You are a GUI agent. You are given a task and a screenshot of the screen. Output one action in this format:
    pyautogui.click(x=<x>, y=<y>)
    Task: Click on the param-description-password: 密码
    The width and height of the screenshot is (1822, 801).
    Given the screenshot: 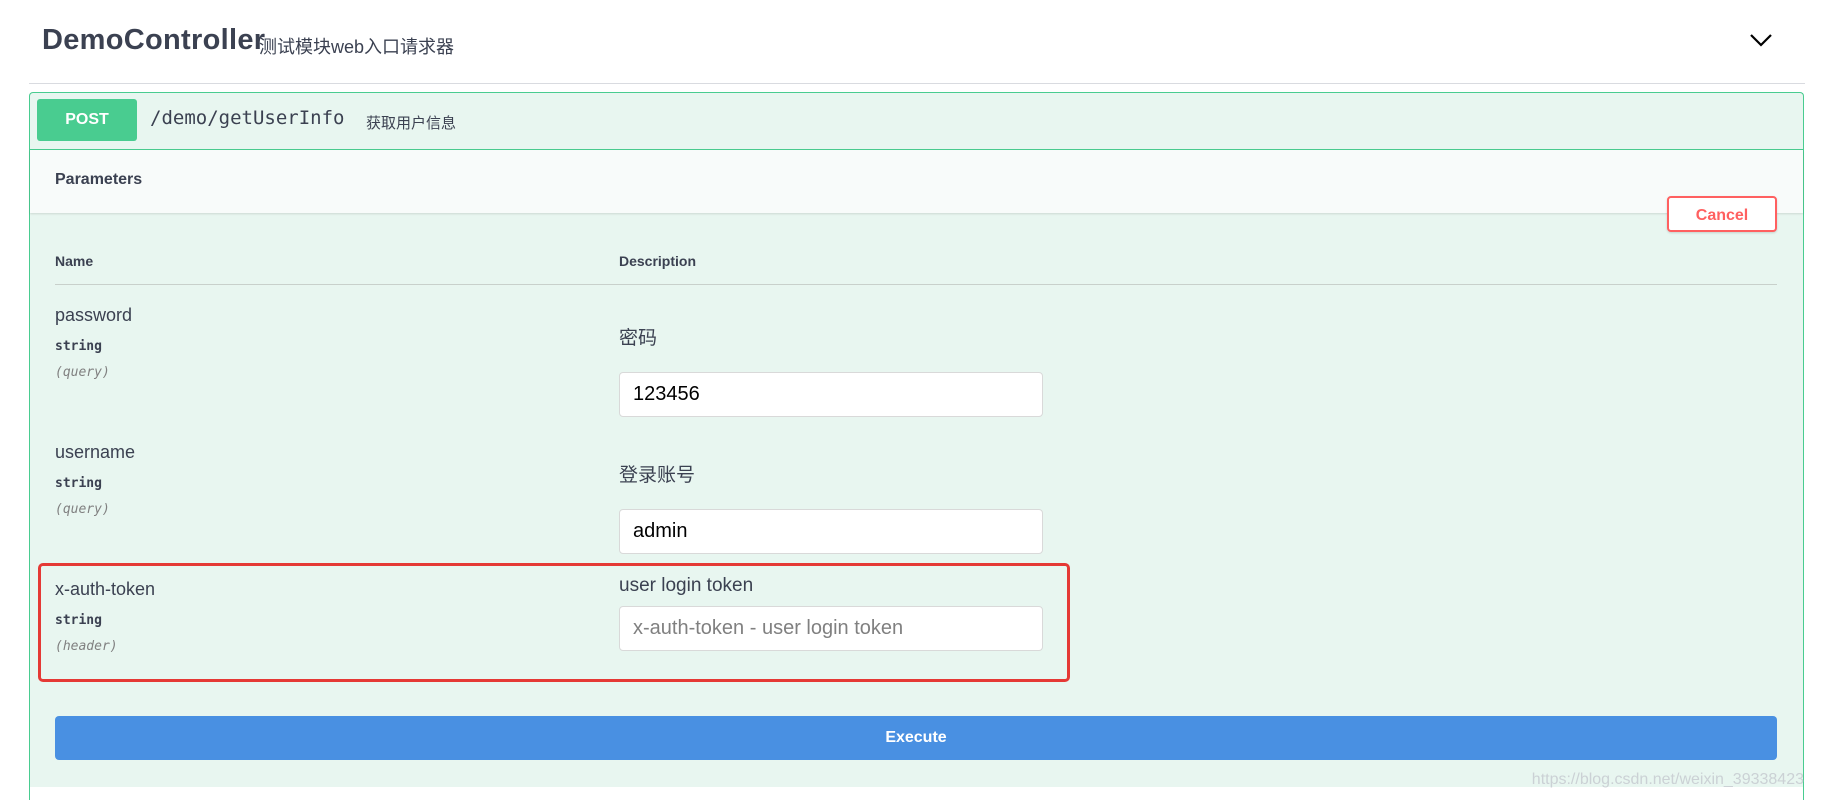 What is the action you would take?
    pyautogui.click(x=638, y=338)
    